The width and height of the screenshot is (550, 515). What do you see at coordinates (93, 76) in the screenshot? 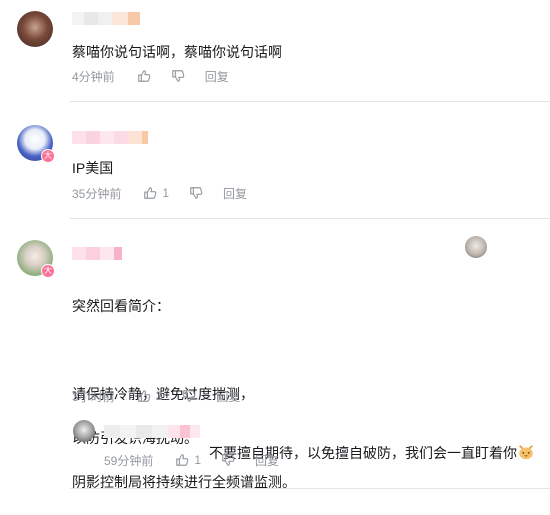
I see `comment-time: 4分钟前` at bounding box center [93, 76].